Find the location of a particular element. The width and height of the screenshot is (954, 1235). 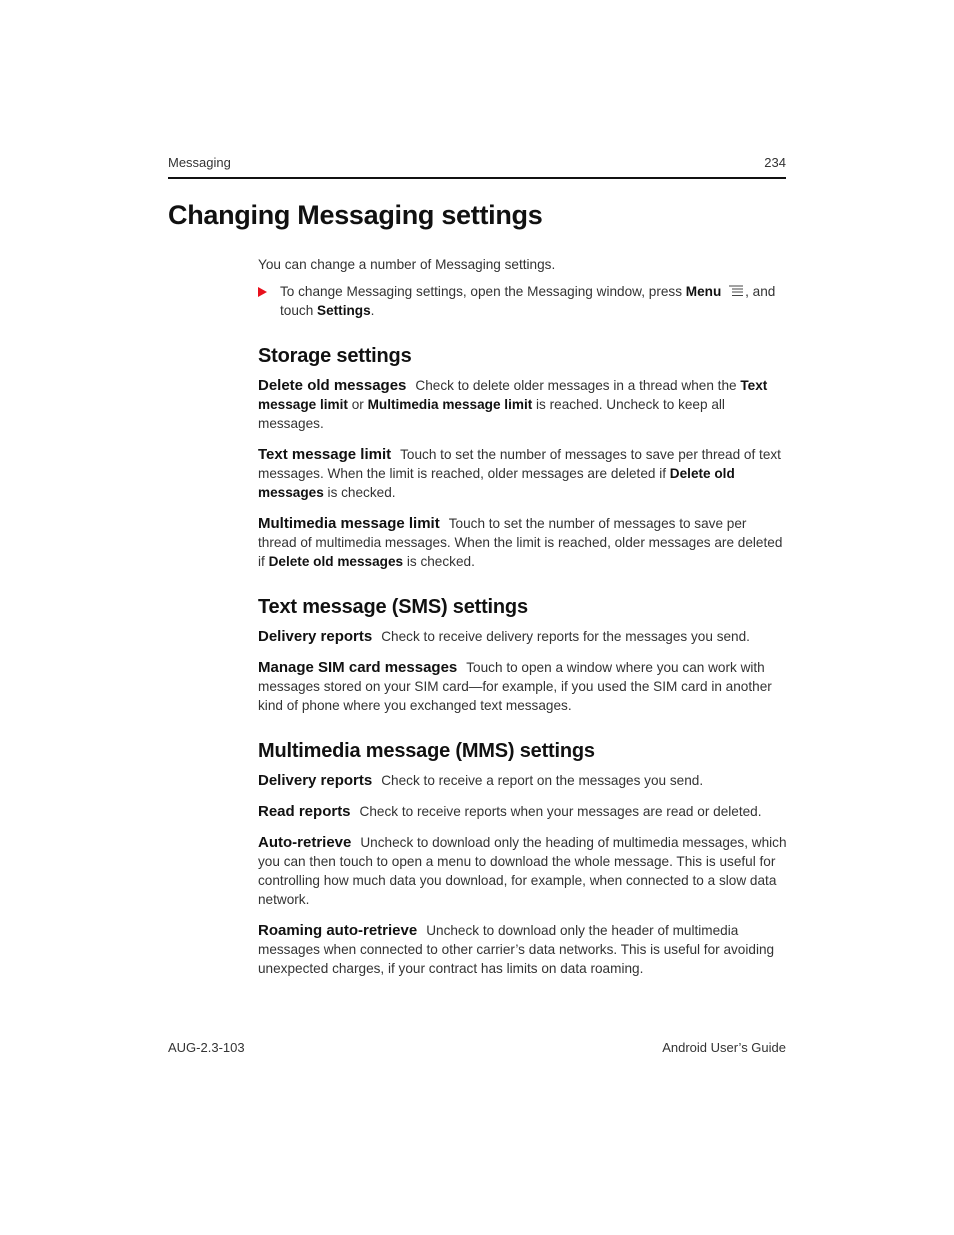

storage-settings-heading: Storage settings is located at coordinates (335, 356).